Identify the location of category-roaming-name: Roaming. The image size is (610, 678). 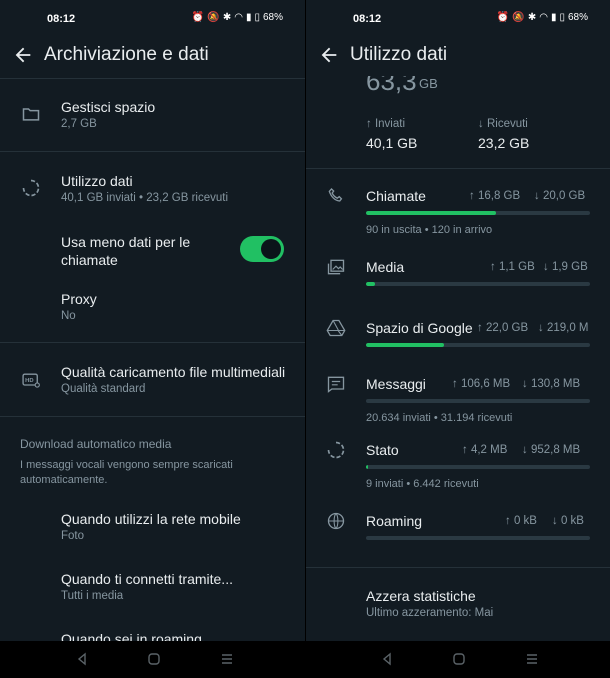
(394, 521).